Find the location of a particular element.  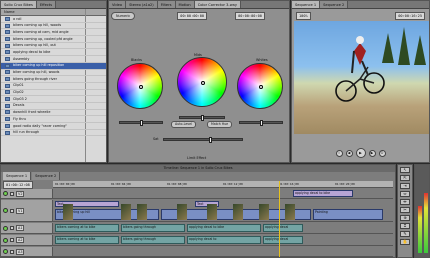

clip-a1-3: applying decal is located at coordinates (283, 228).